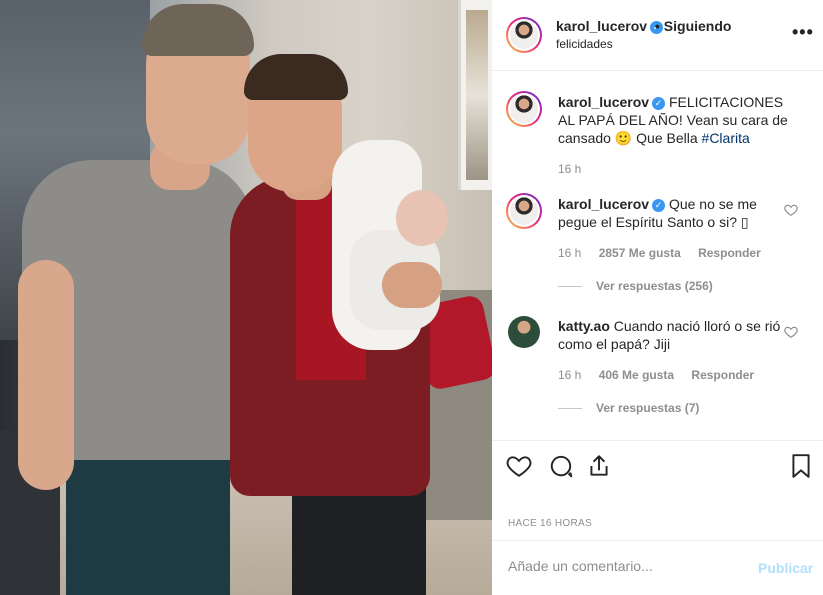  What do you see at coordinates (584, 44) in the screenshot?
I see `header-location: felicidades` at bounding box center [584, 44].